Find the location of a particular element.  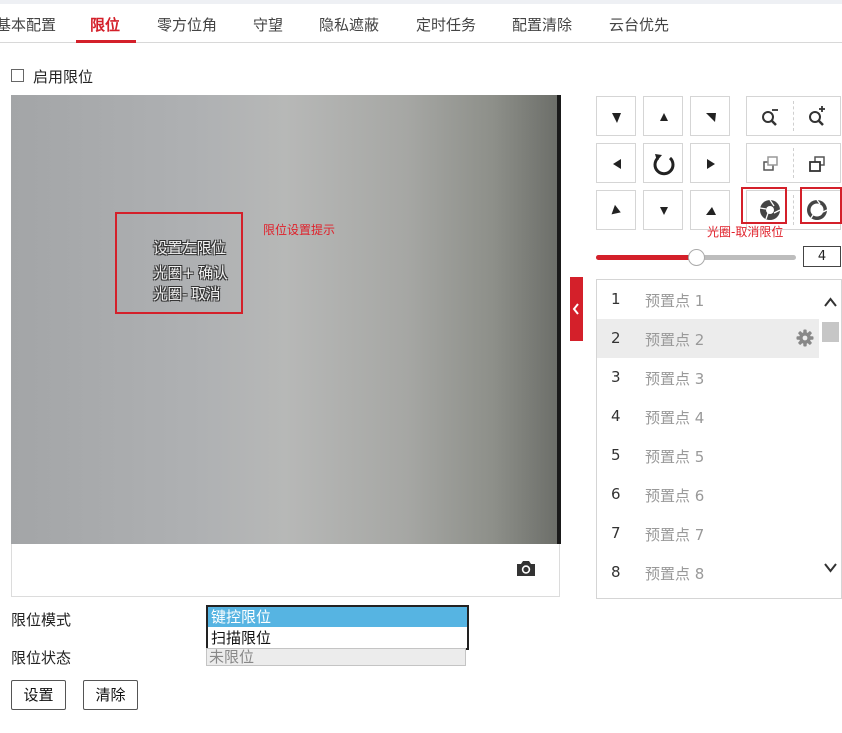

chevron-up-icon is located at coordinates (830, 302).